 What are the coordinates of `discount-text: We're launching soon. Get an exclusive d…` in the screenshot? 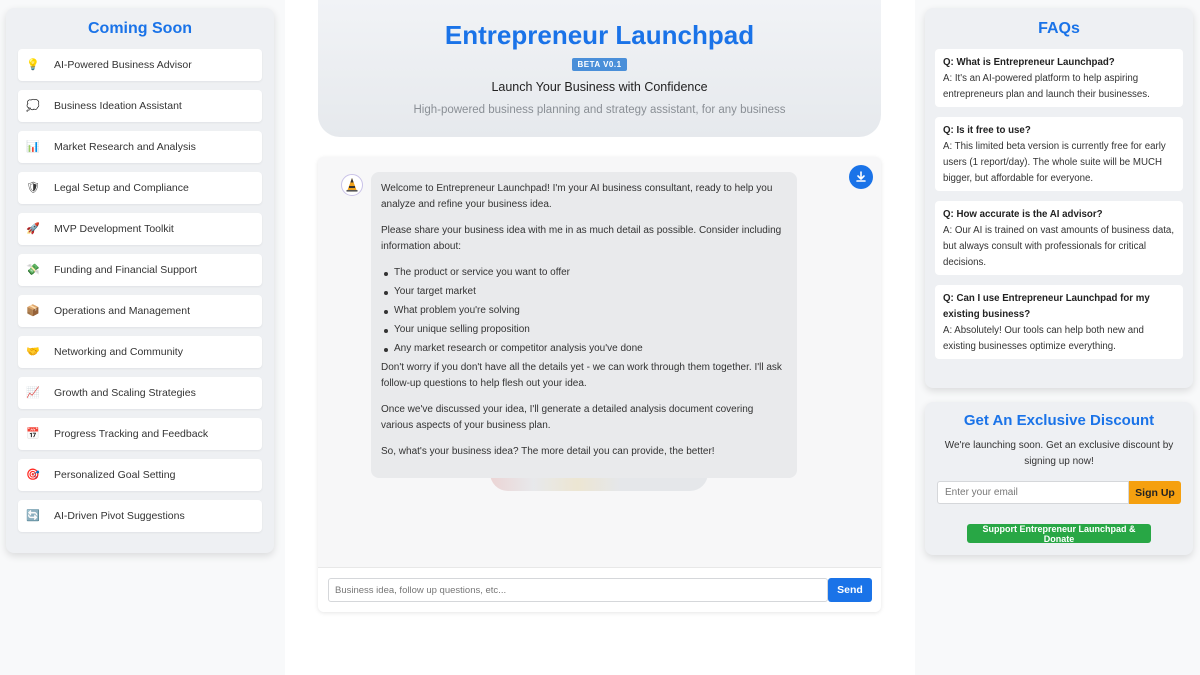 It's located at (1059, 453).